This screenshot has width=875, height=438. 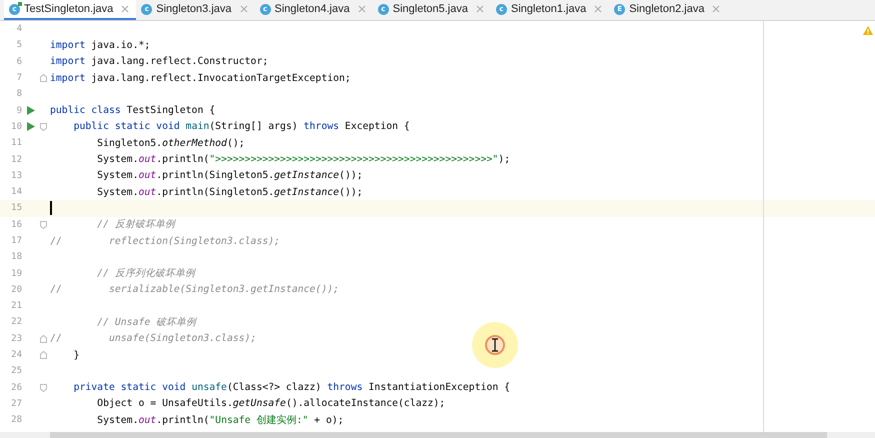 I want to click on line-number: 12, so click(x=16, y=159).